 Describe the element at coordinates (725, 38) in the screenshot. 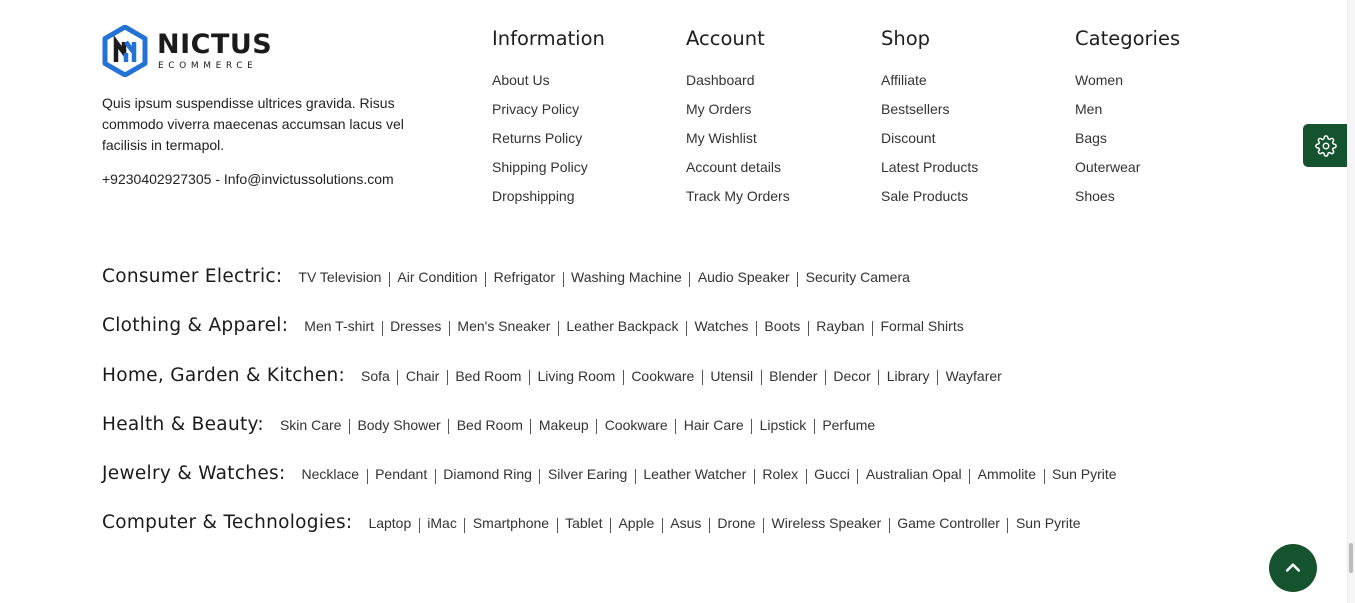

I see `column-title: Account` at that location.